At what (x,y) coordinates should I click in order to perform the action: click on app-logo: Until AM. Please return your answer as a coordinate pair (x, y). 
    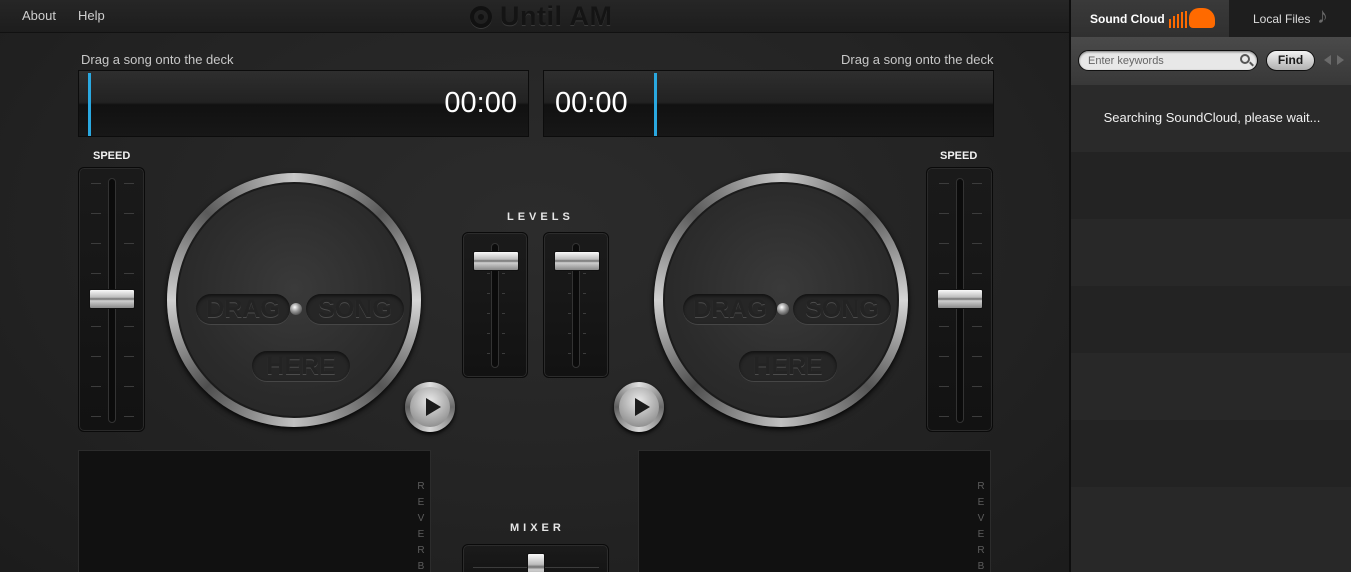
    Looking at the image, I should click on (541, 16).